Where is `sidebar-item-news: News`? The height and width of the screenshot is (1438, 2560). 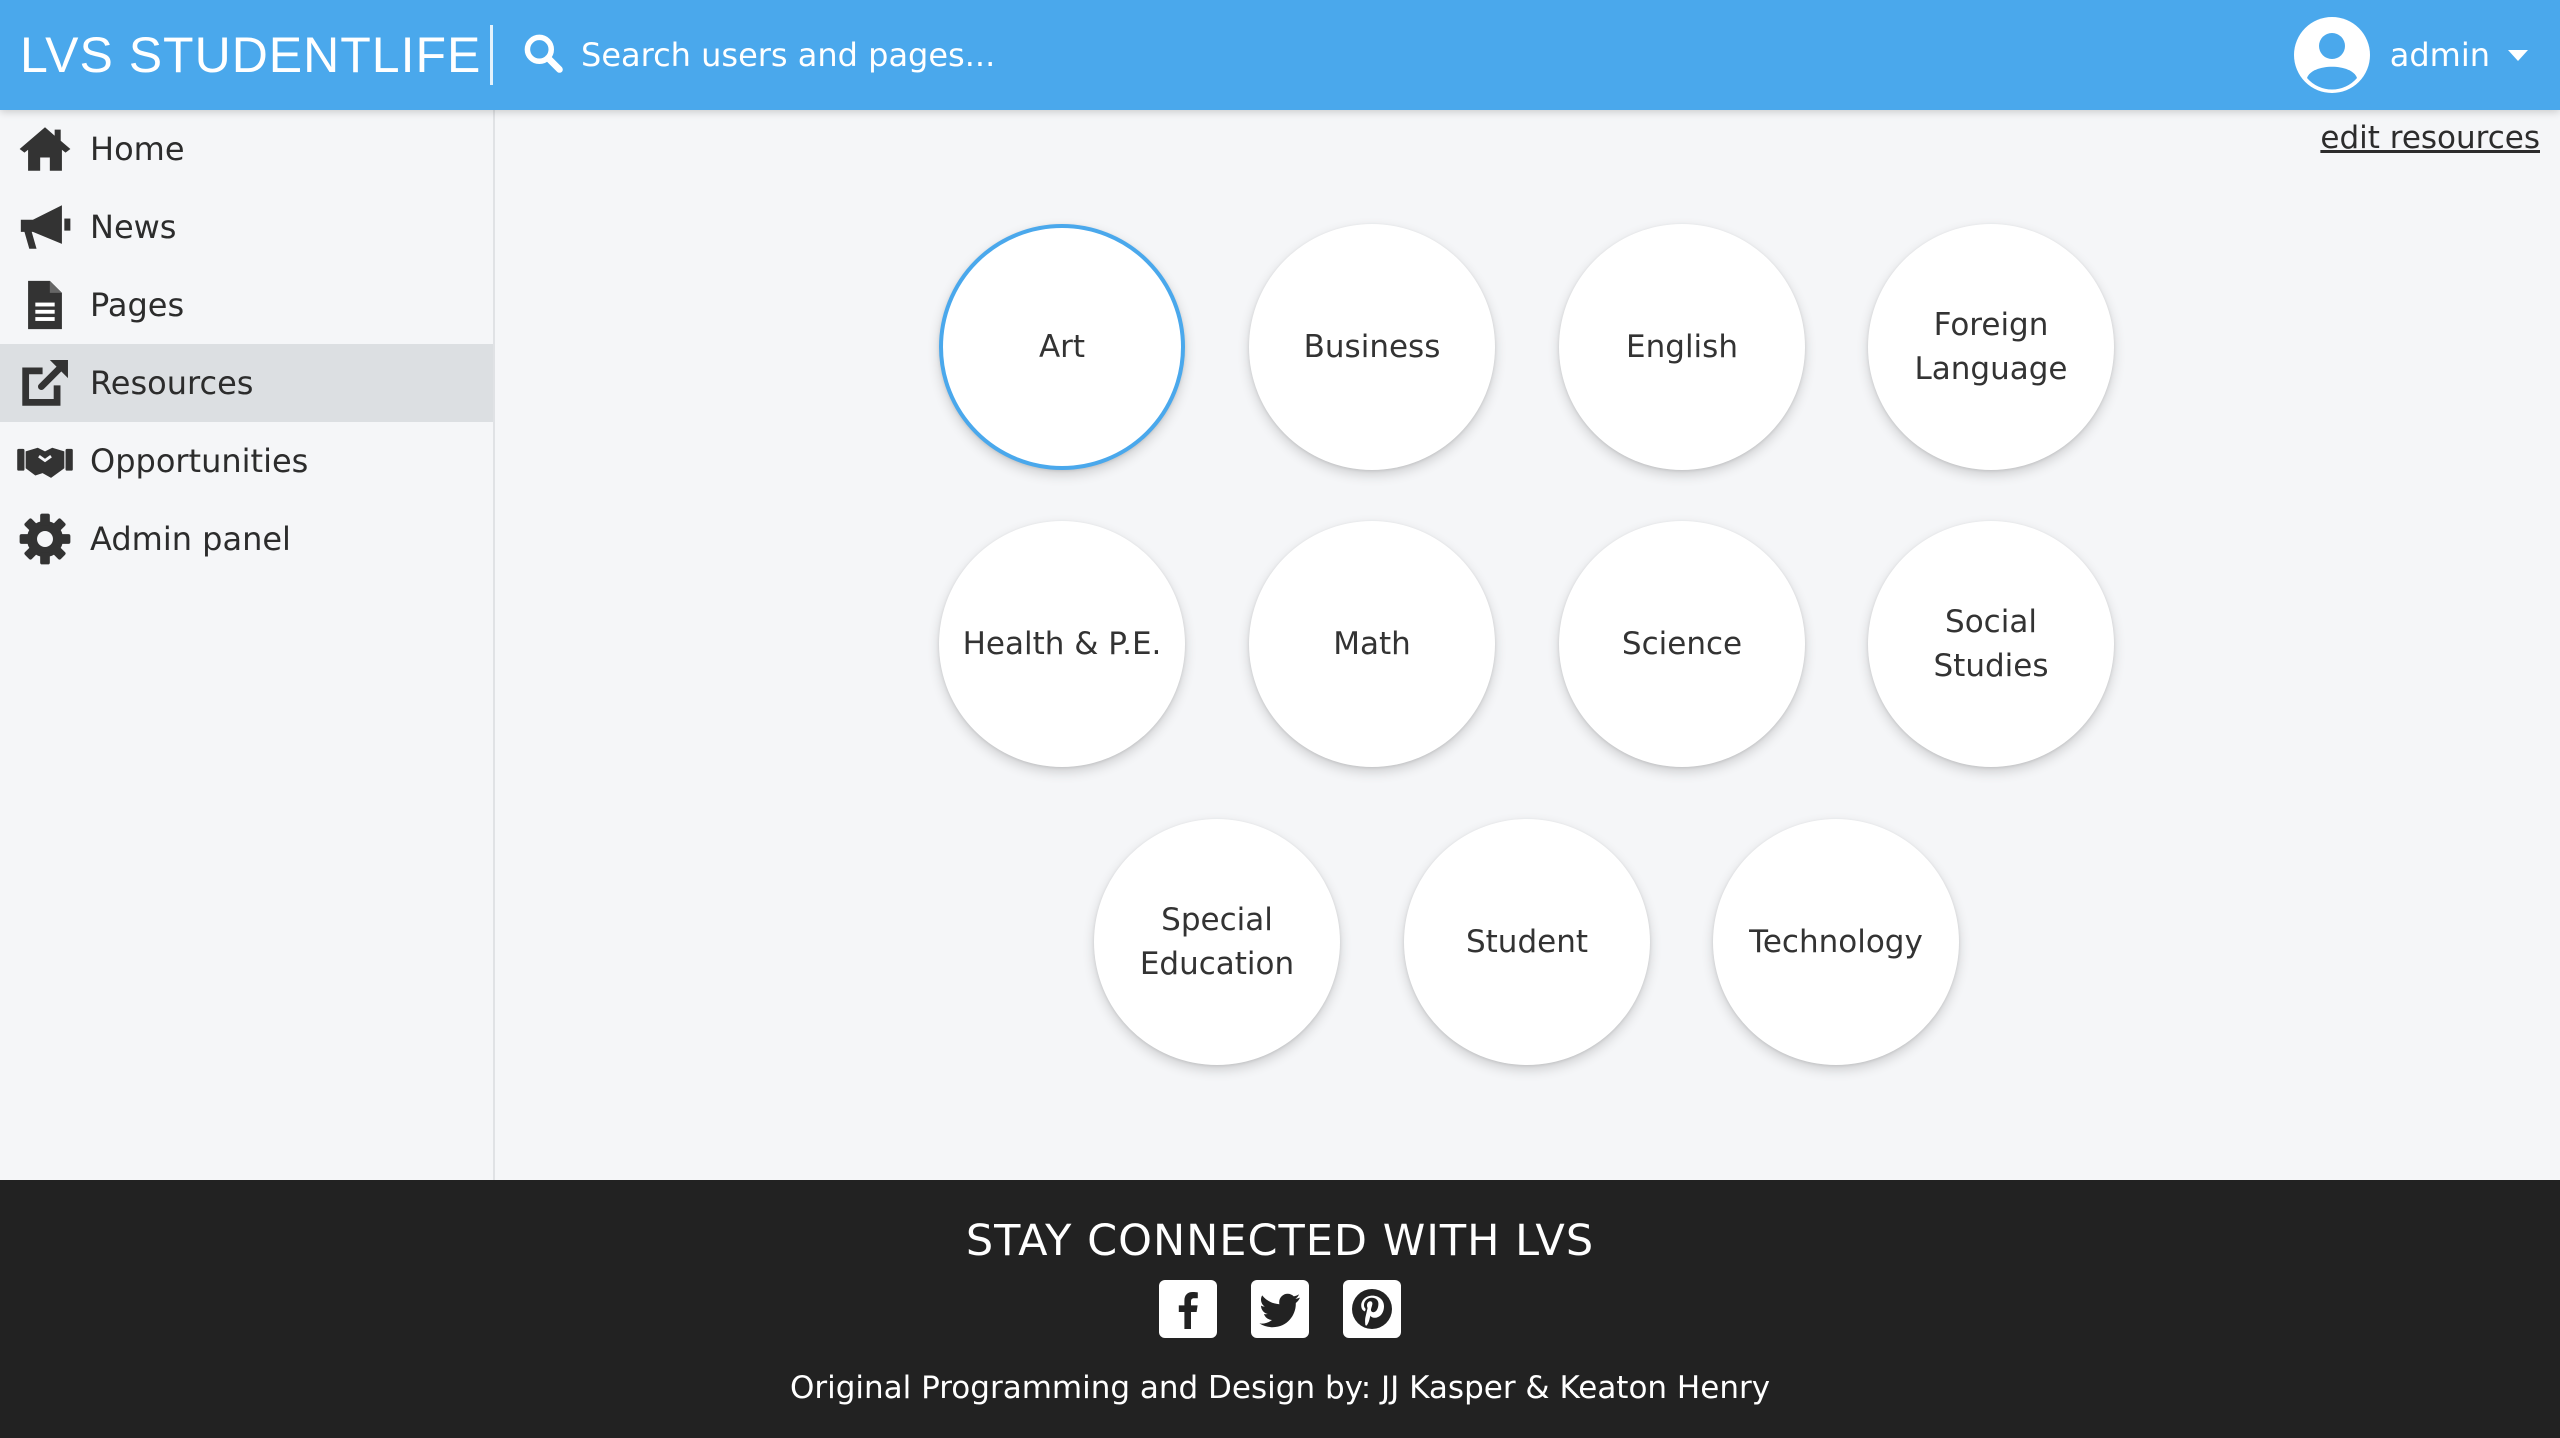 sidebar-item-news: News is located at coordinates (246, 227).